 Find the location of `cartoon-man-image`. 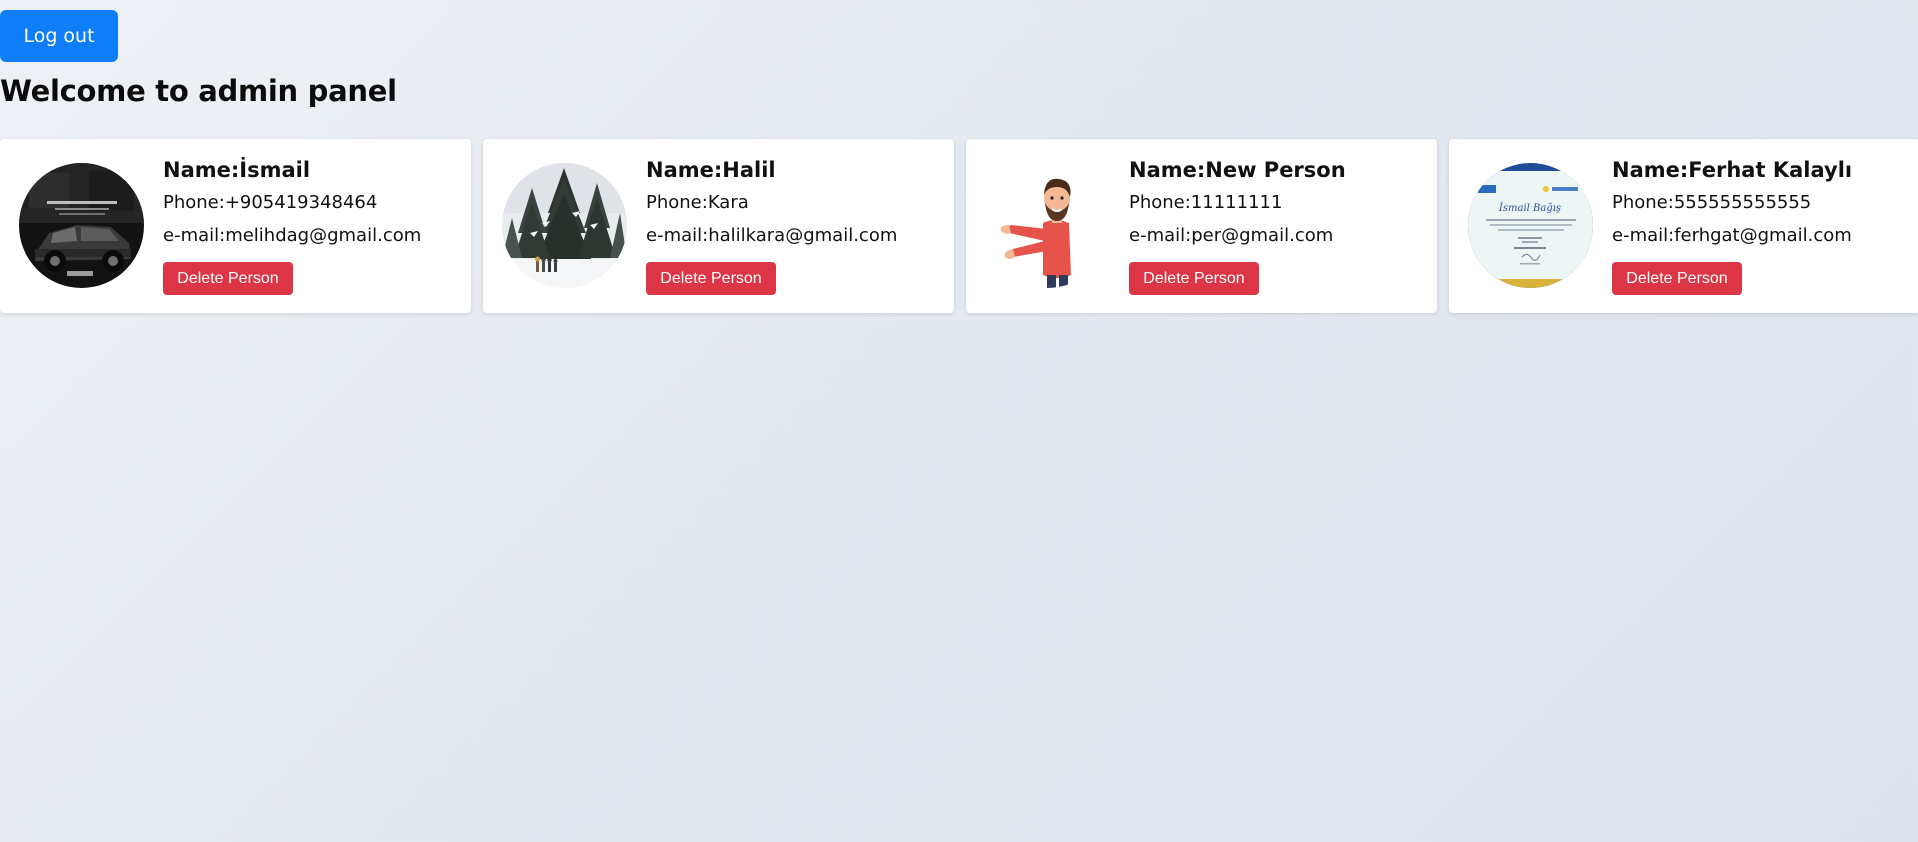

cartoon-man-image is located at coordinates (1047, 225).